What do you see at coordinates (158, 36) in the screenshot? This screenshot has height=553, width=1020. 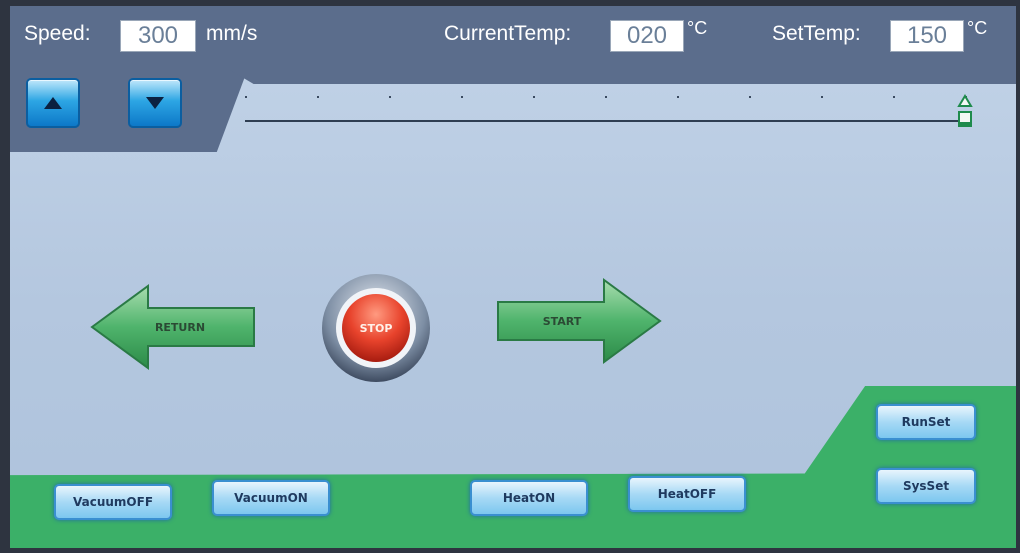 I see `speed-value-field: 300` at bounding box center [158, 36].